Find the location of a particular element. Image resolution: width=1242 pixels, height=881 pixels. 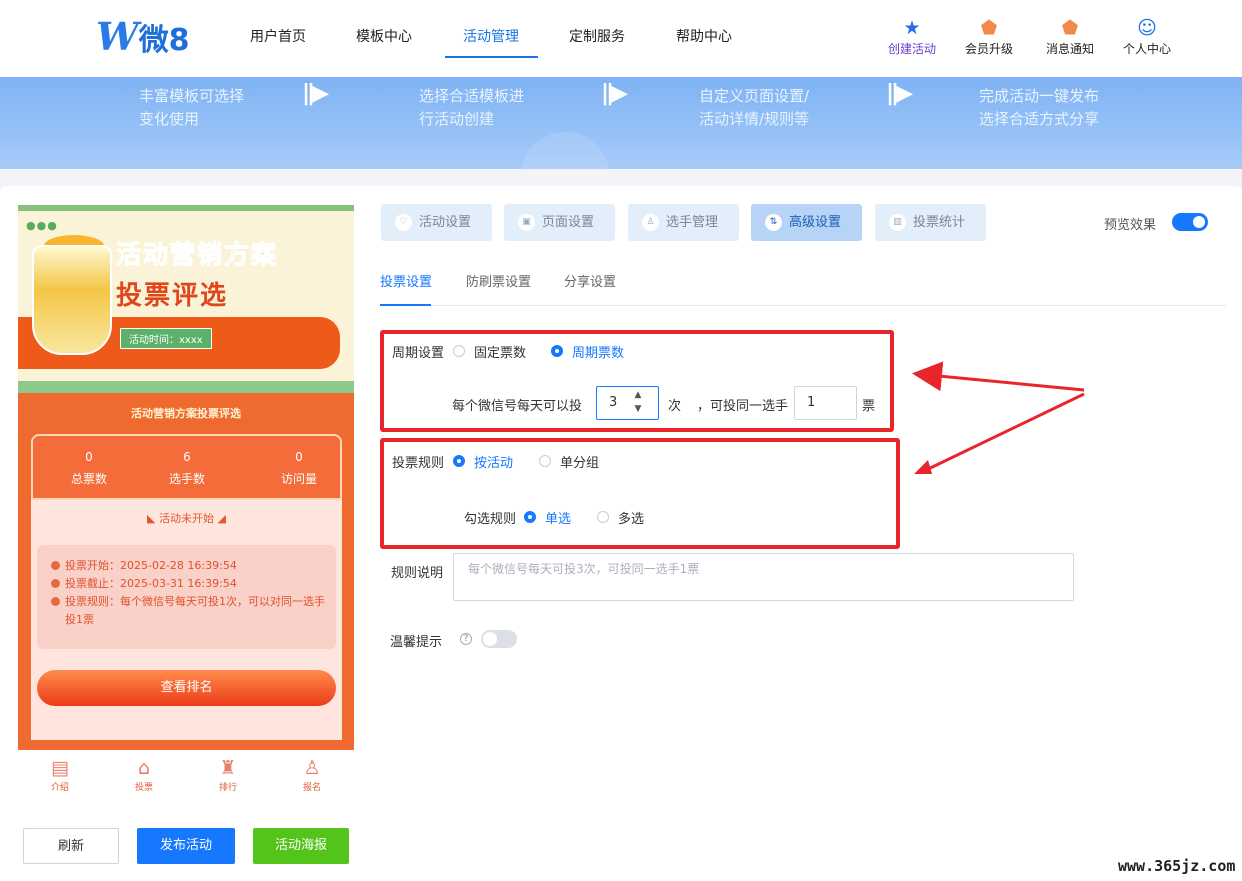

tab-label: 投票统计 is located at coordinates (939, 222).